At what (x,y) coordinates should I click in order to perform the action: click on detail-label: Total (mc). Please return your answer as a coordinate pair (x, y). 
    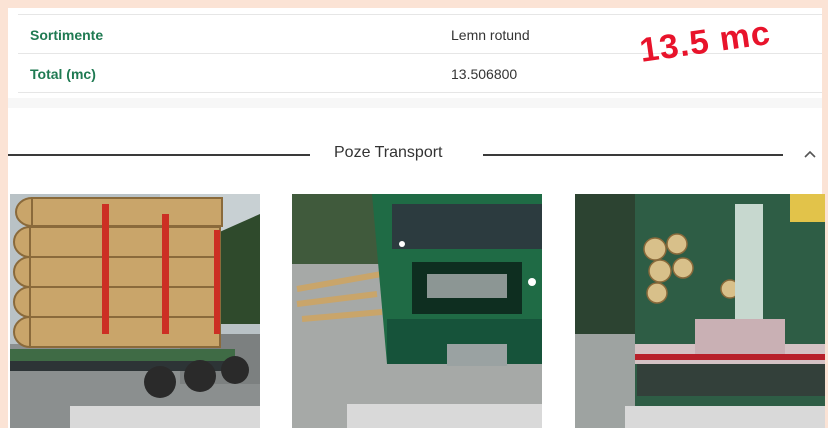
    Looking at the image, I should click on (63, 74).